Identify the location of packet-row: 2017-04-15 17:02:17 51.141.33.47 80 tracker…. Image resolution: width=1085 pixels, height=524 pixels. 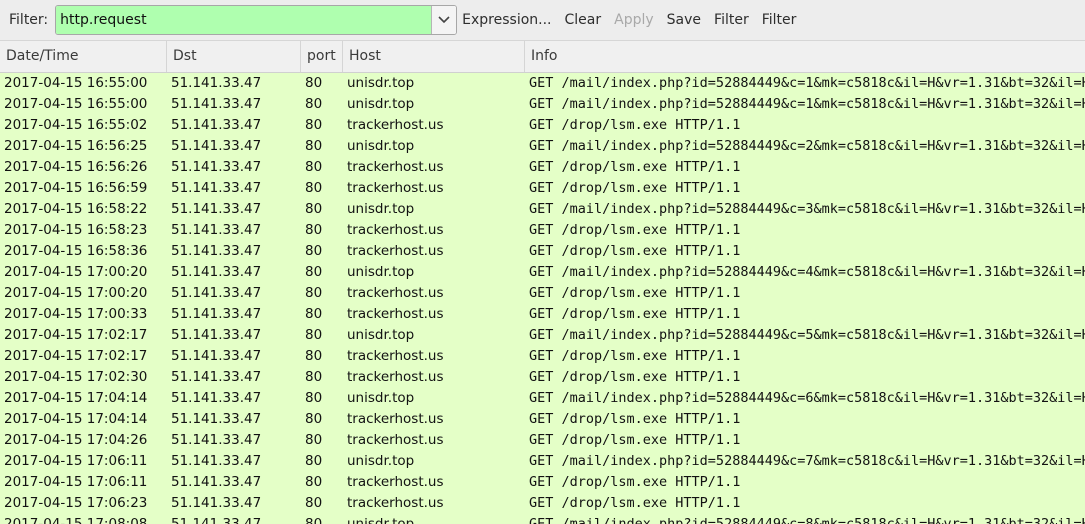
(542, 356).